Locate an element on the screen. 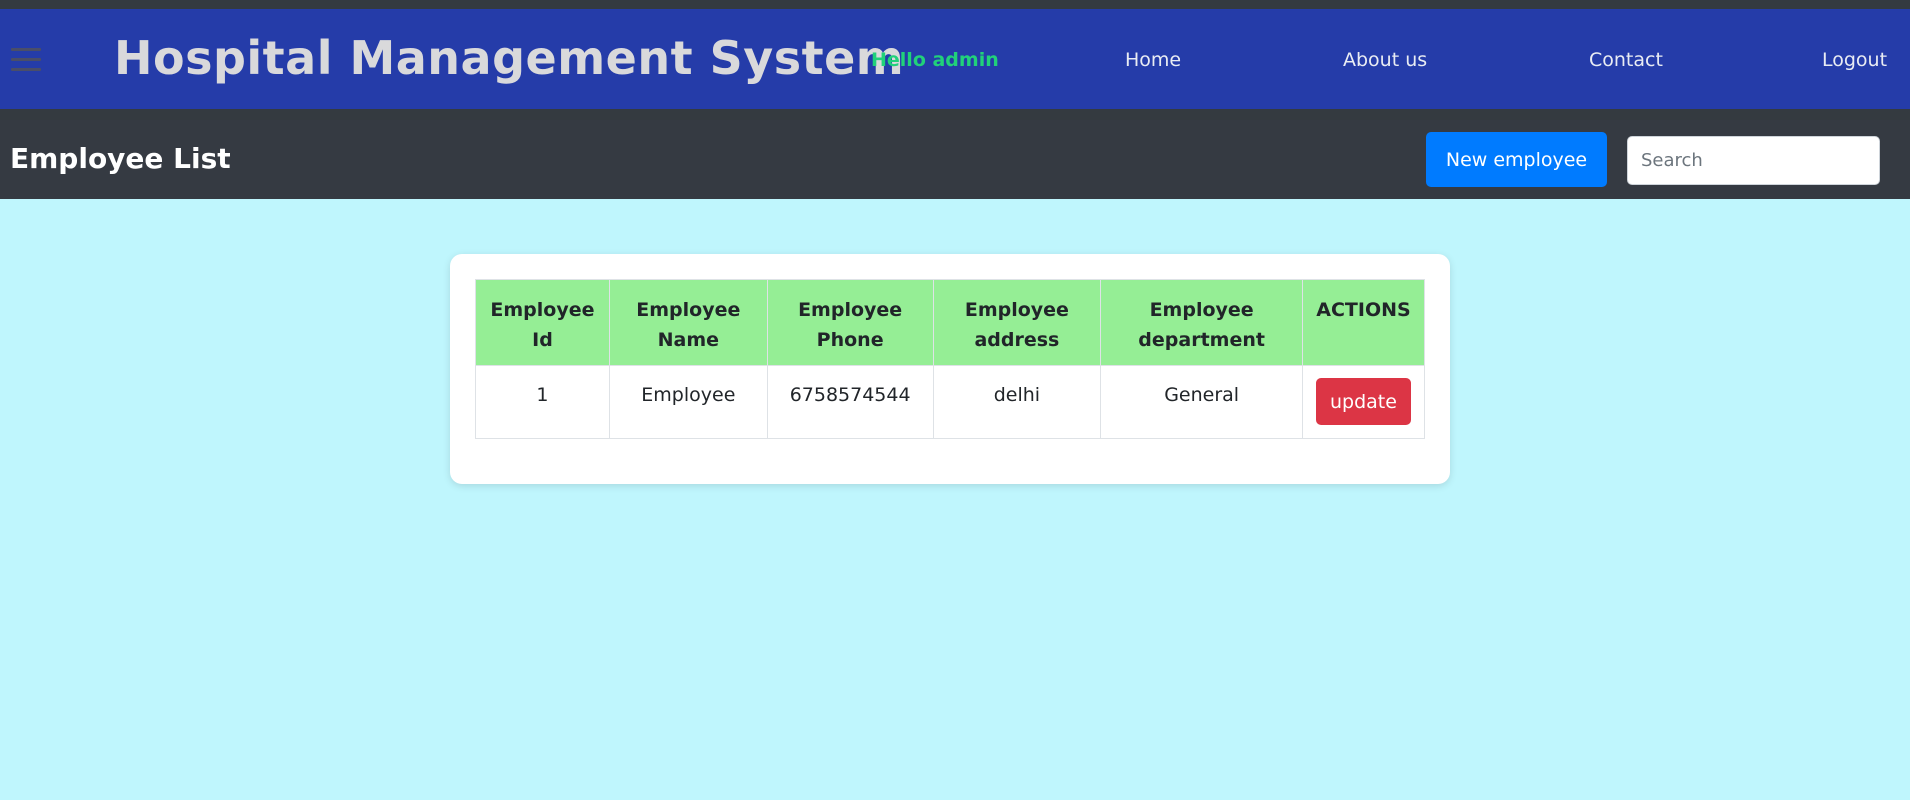  app-title: Hospital Management System is located at coordinates (509, 58).